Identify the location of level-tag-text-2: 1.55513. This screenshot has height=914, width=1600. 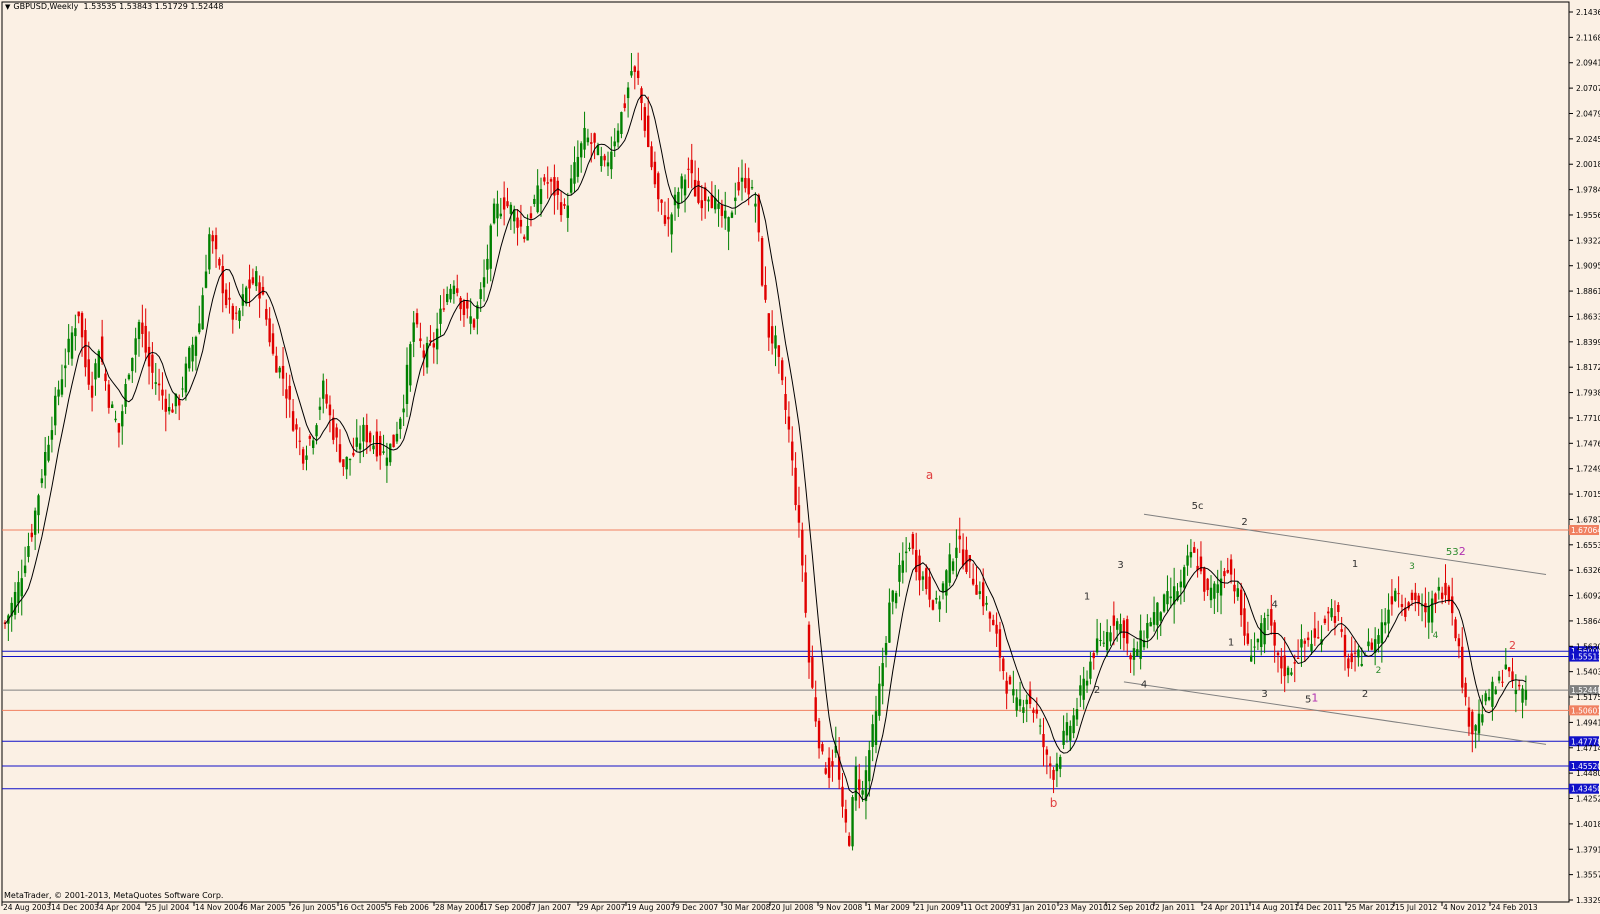
(1585, 657).